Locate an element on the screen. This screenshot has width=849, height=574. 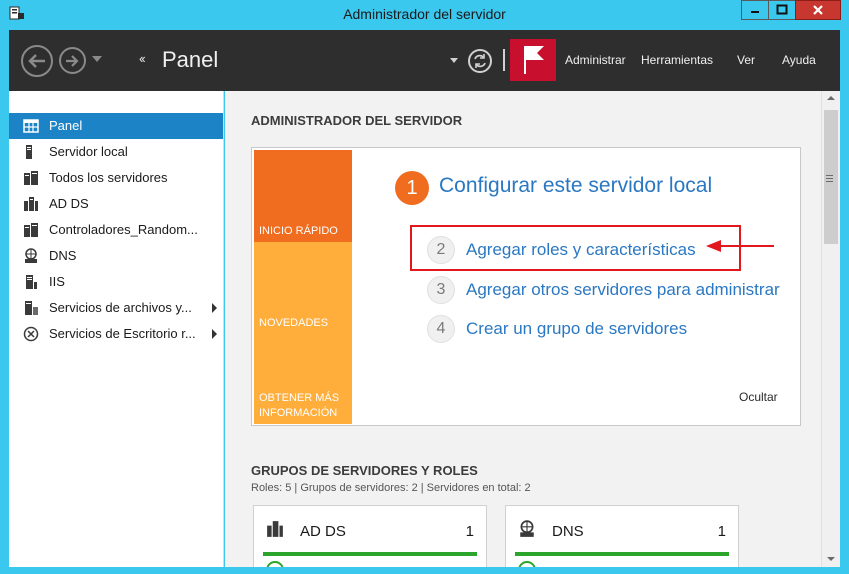
server-icon is located at coordinates (29, 152).